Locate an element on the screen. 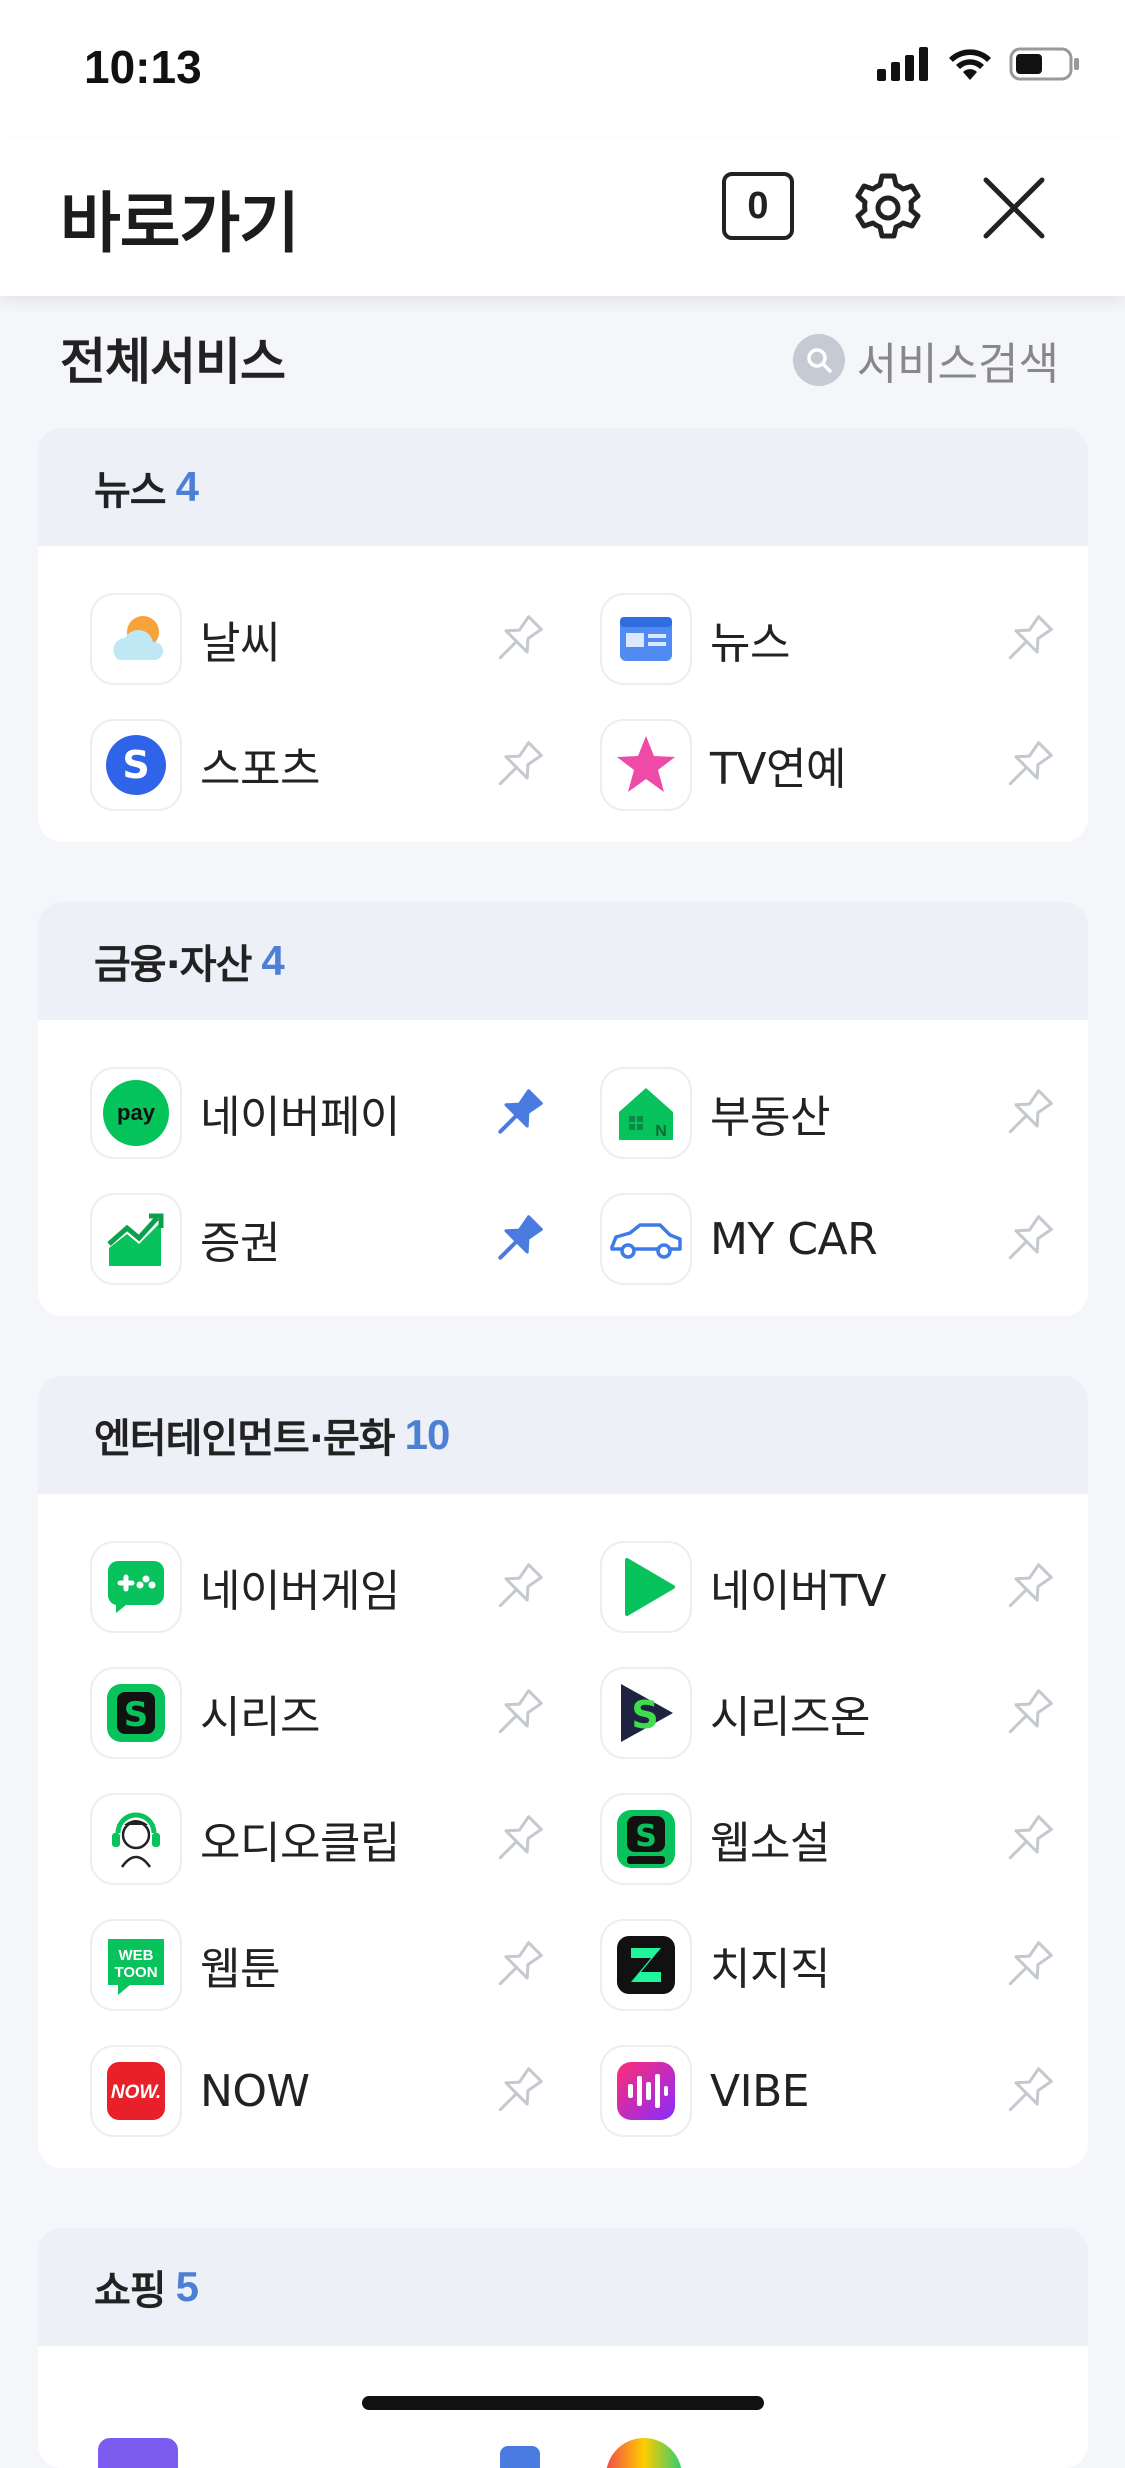 The image size is (1125, 2468). svg-text: NOW. is located at coordinates (136, 2092).